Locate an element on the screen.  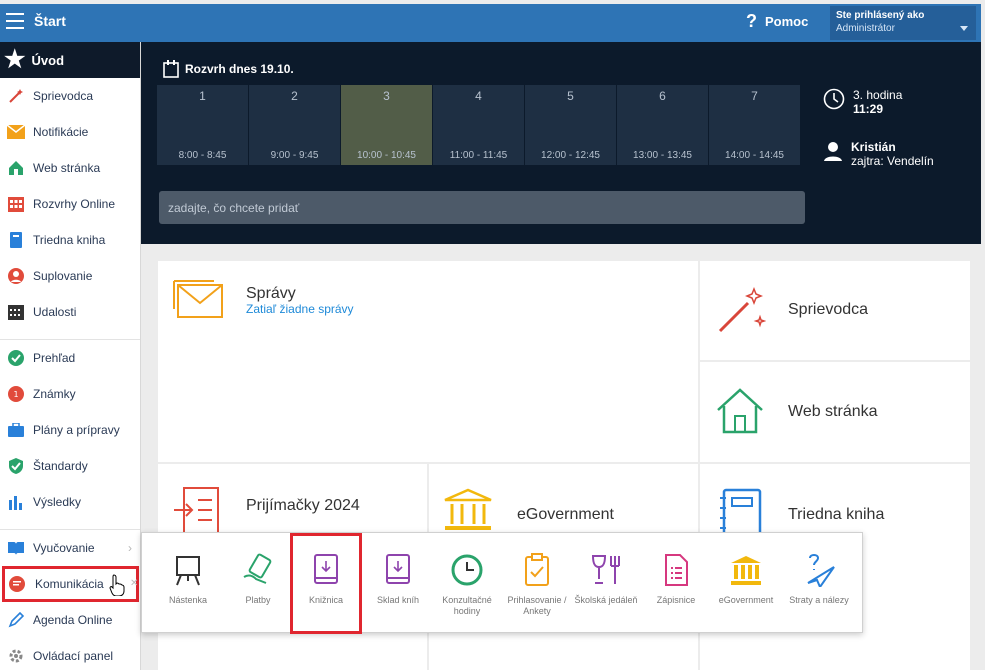
close-icon: ✕ is located at coordinates (134, 583).